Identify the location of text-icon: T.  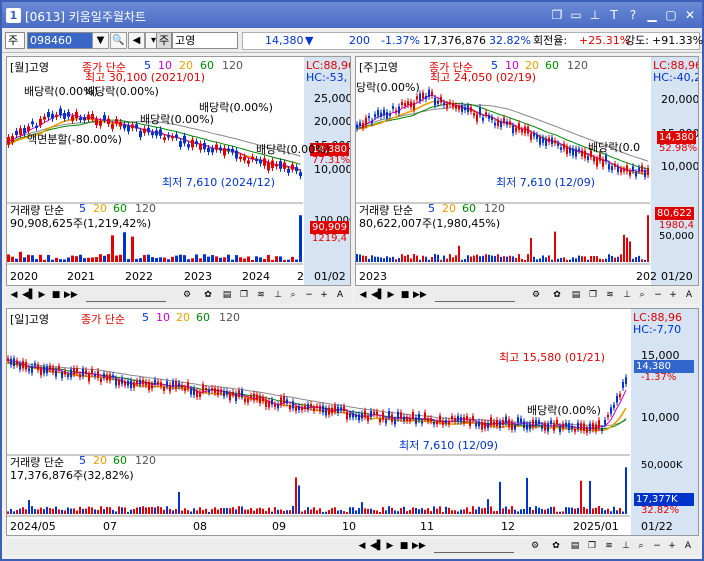
(614, 15).